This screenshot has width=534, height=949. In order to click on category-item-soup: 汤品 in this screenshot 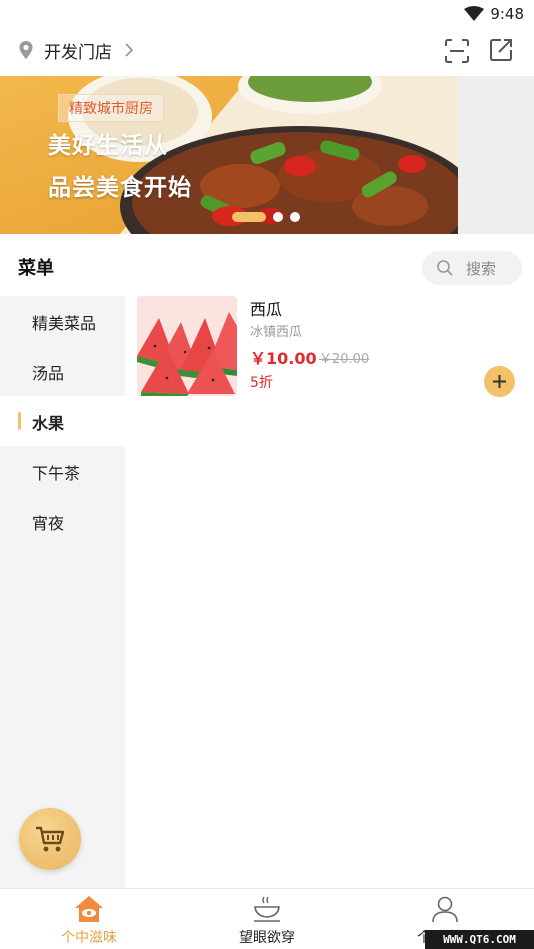, I will do `click(62, 371)`.